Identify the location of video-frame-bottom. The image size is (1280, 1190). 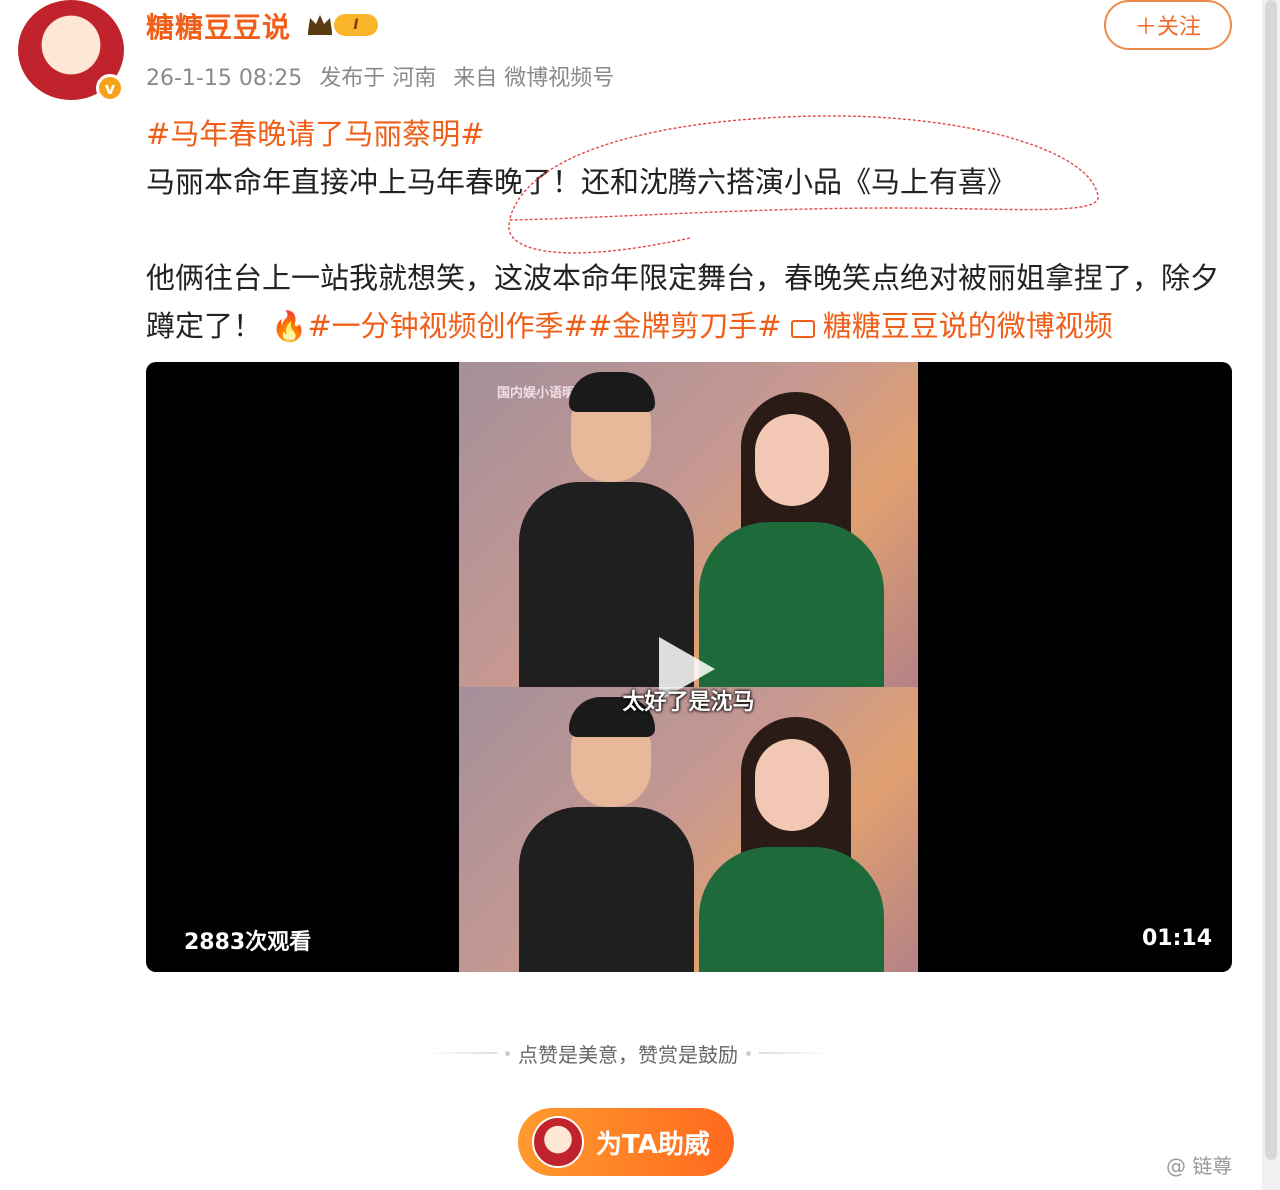
(688, 829).